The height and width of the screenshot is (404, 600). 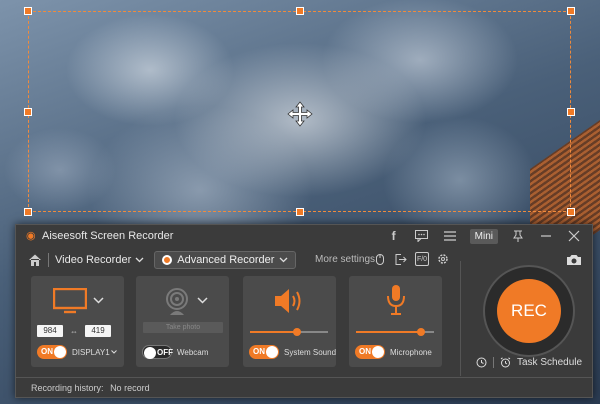 What do you see at coordinates (571, 11) in the screenshot?
I see `resize-handle-top-right` at bounding box center [571, 11].